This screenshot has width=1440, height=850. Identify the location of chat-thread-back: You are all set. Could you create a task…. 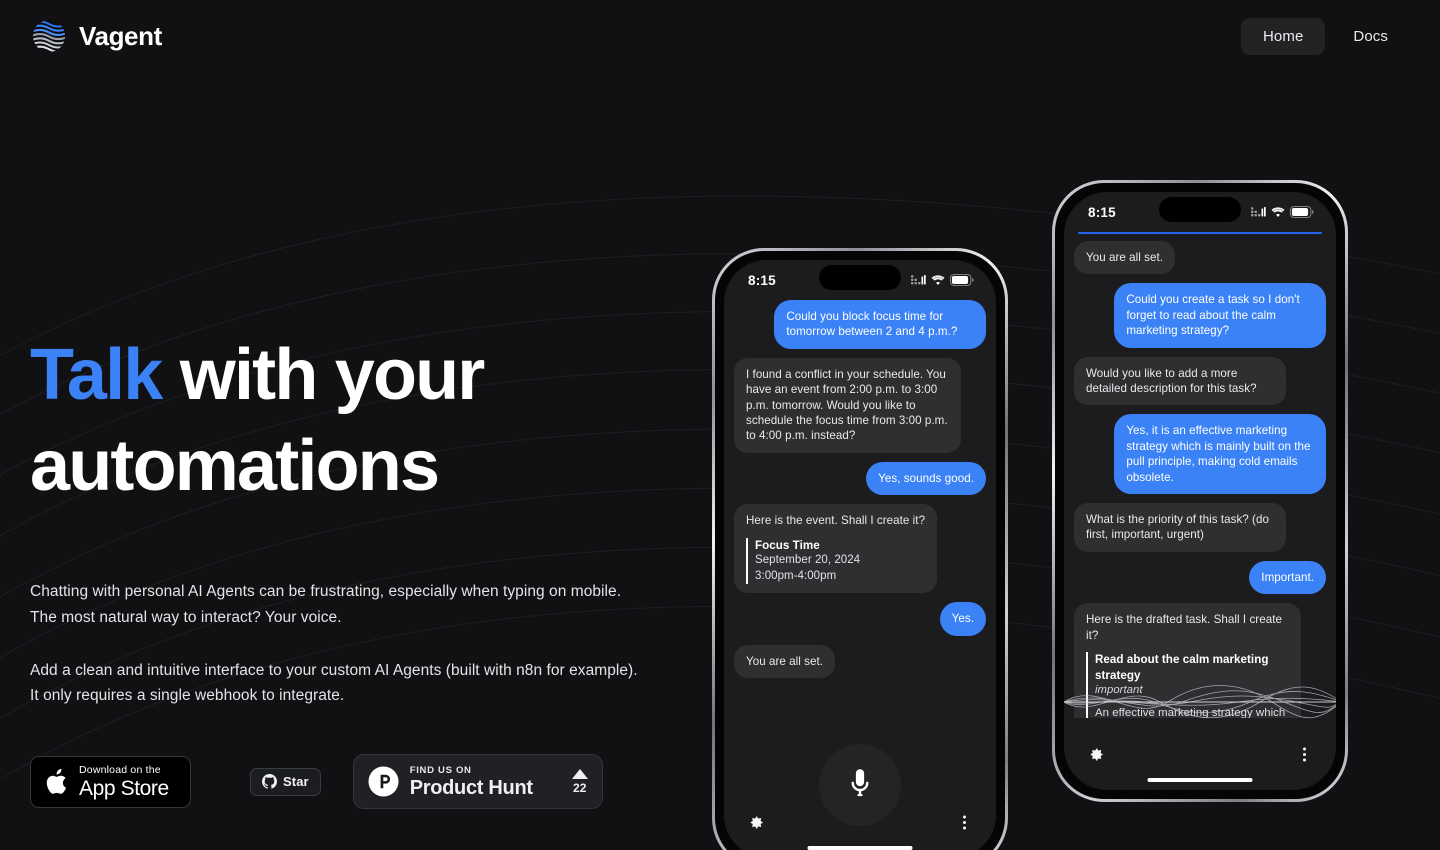
(1200, 475).